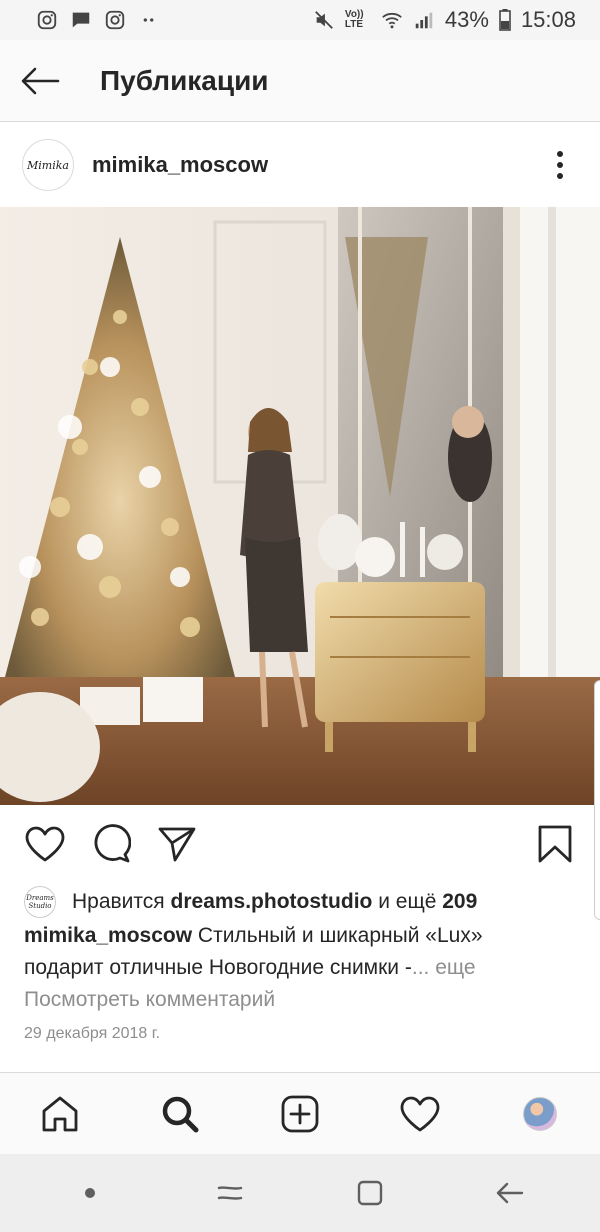  What do you see at coordinates (118, 901) in the screenshot?
I see `likes-prefix: Нравится` at bounding box center [118, 901].